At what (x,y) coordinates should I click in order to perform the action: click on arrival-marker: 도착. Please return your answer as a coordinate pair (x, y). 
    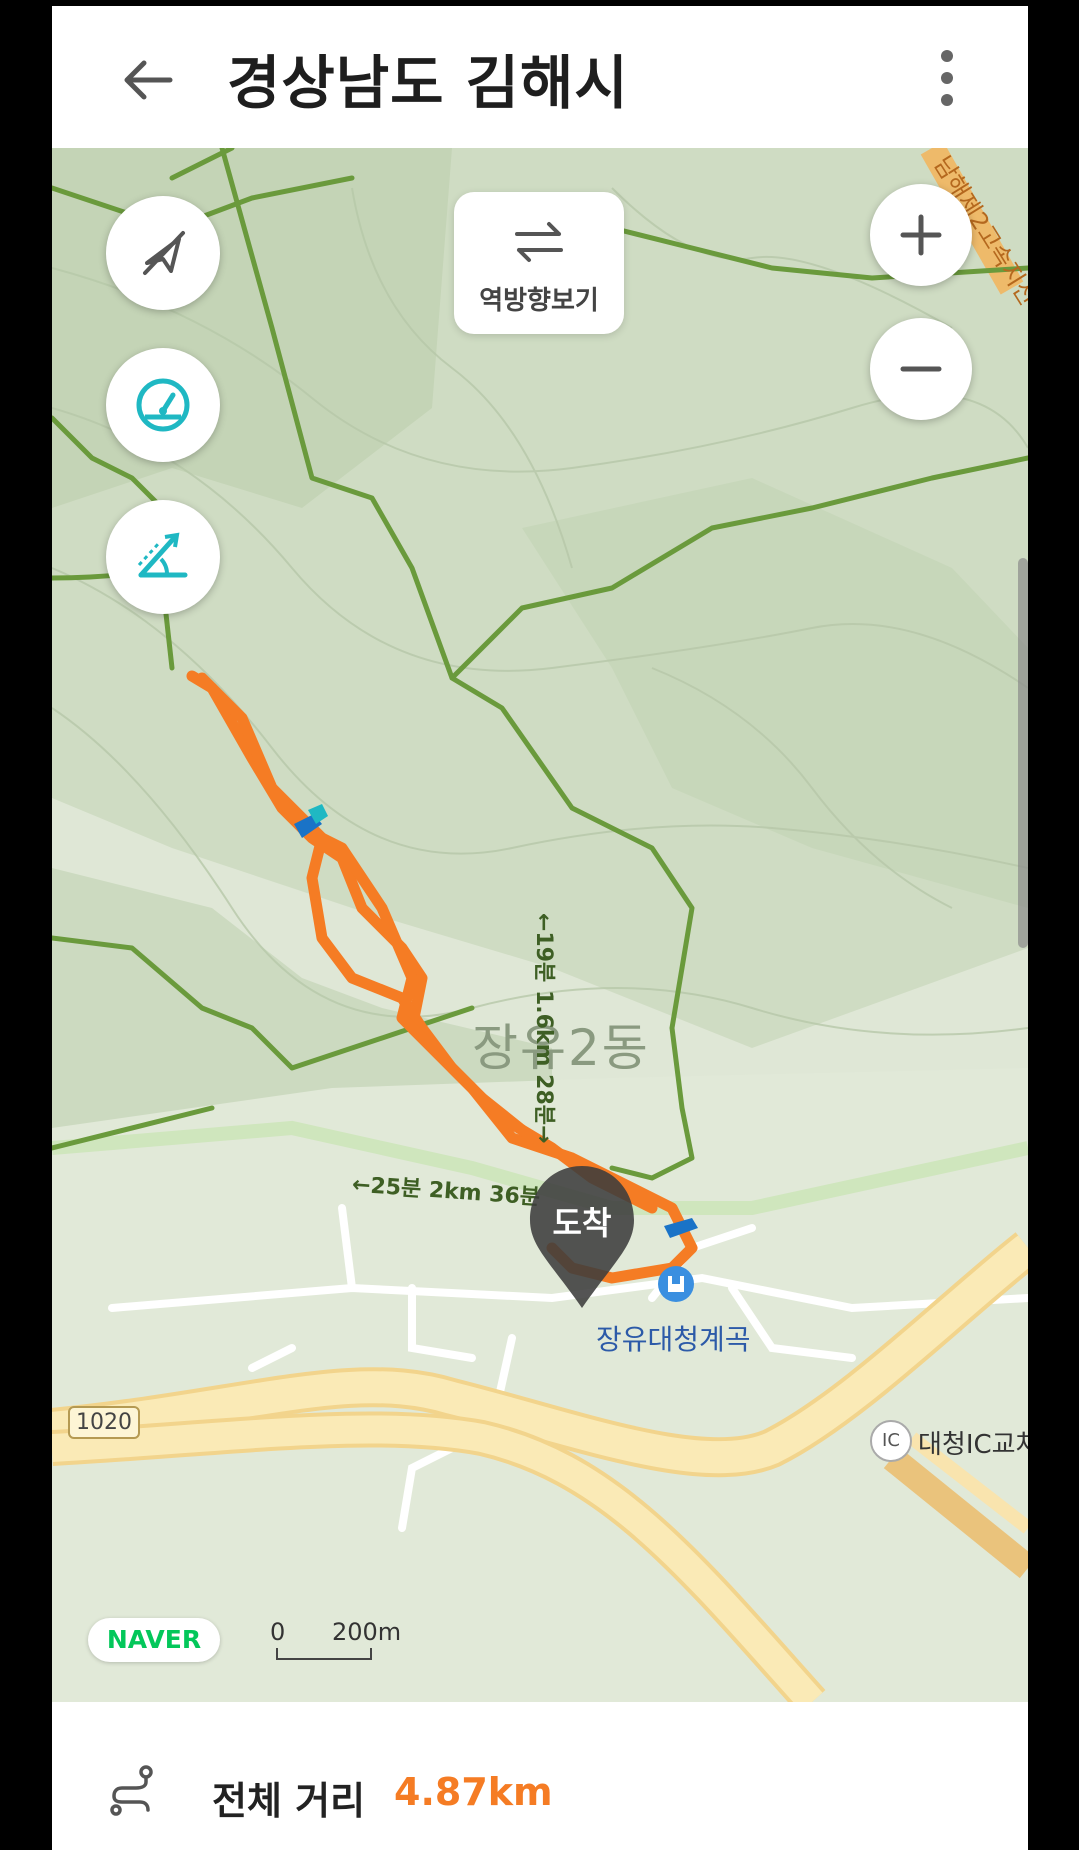
    Looking at the image, I should click on (582, 1235).